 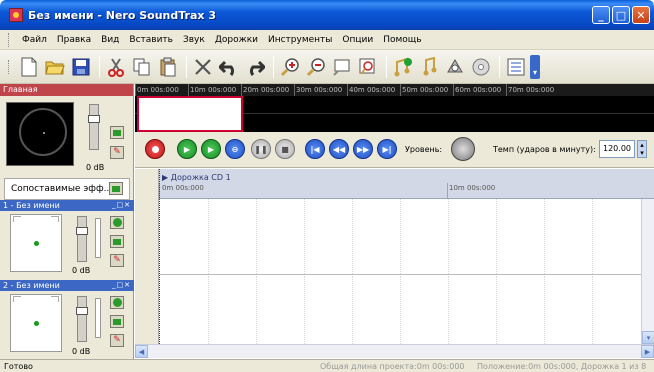 What do you see at coordinates (74, 40) in the screenshot?
I see `menu-edit: Правка` at bounding box center [74, 40].